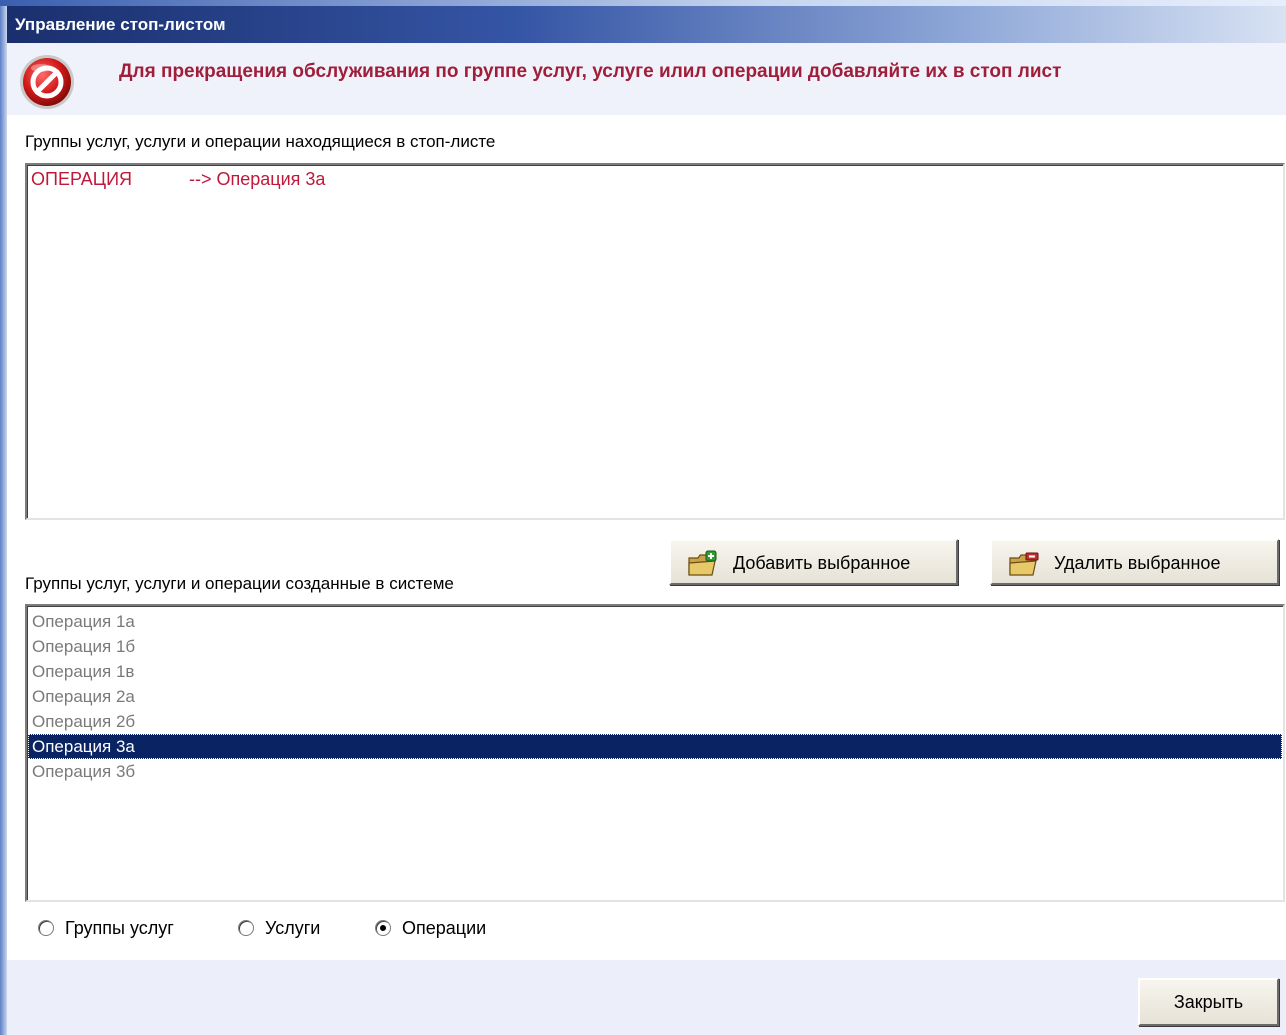 This screenshot has width=1286, height=1035. I want to click on add-selected-button: Добавить выбранное, so click(813, 562).